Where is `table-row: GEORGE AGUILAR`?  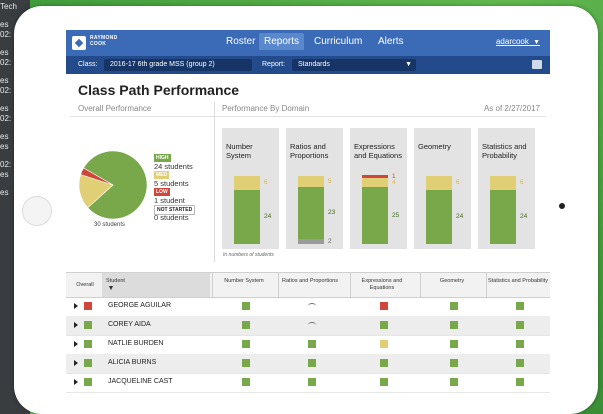
table-row: GEORGE AGUILAR is located at coordinates (308, 307).